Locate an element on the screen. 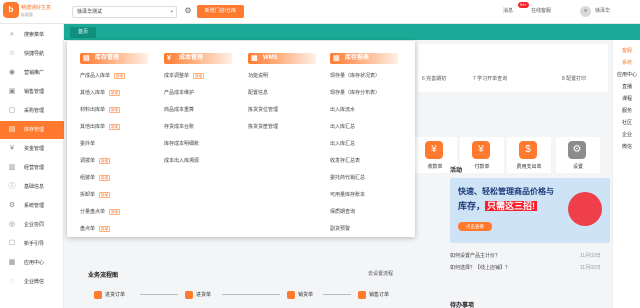 This screenshot has height=308, width=640. menu-item: 保质期查询 is located at coordinates (342, 212).